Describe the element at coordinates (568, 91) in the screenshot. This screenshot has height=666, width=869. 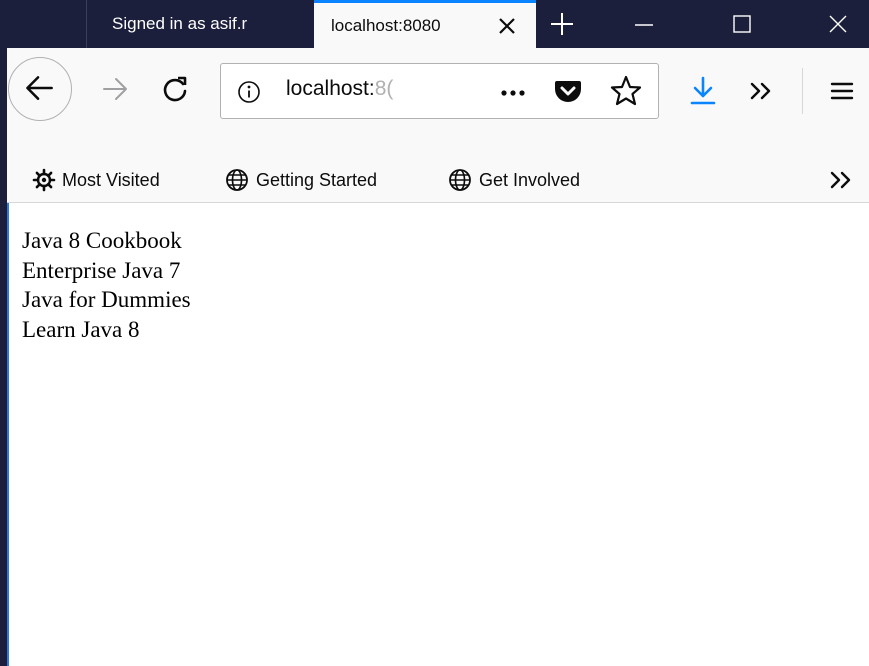
I see `pocket-icon` at that location.